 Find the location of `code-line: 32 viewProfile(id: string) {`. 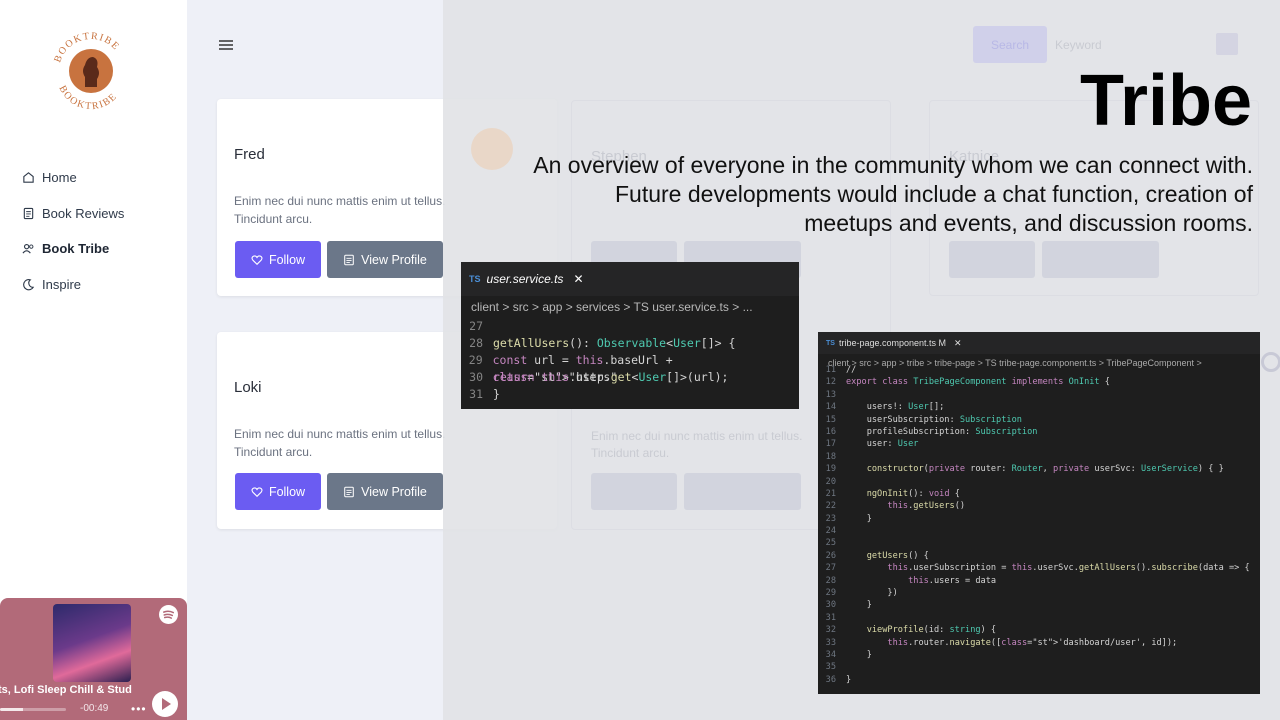

code-line: 32 viewProfile(id: string) { is located at coordinates (1039, 630).